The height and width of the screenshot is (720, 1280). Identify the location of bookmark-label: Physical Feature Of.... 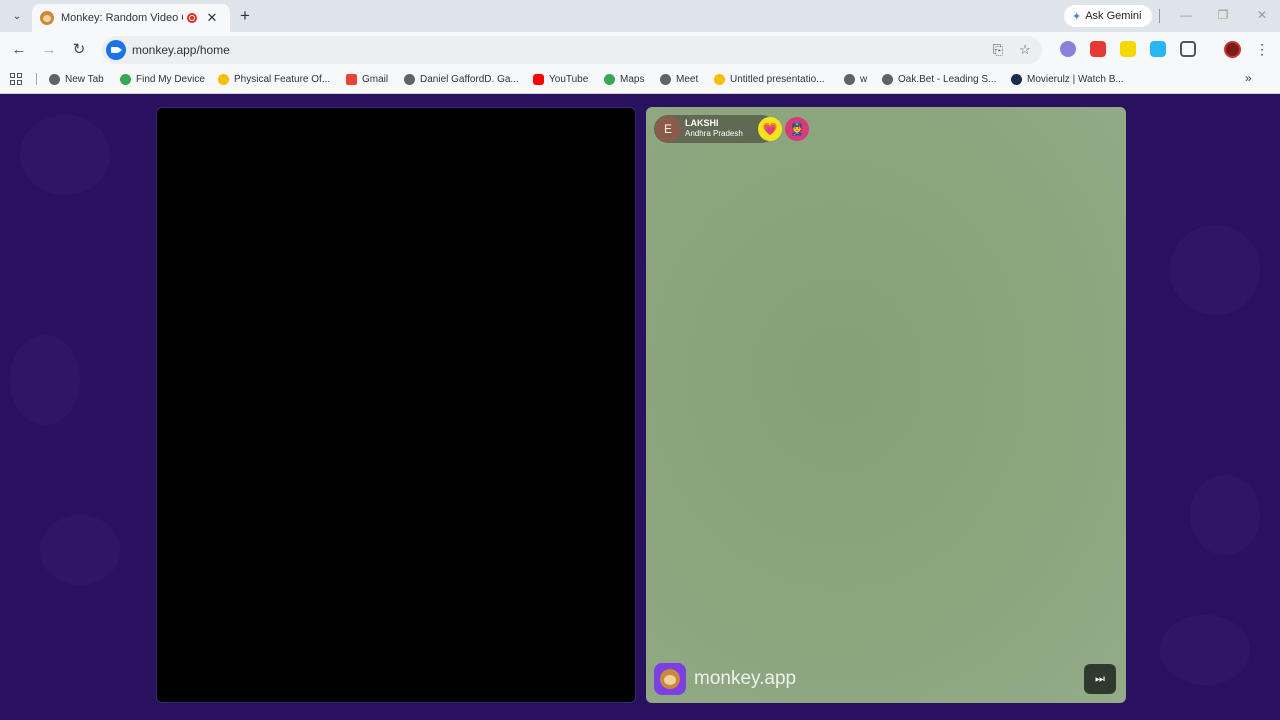
(282, 79).